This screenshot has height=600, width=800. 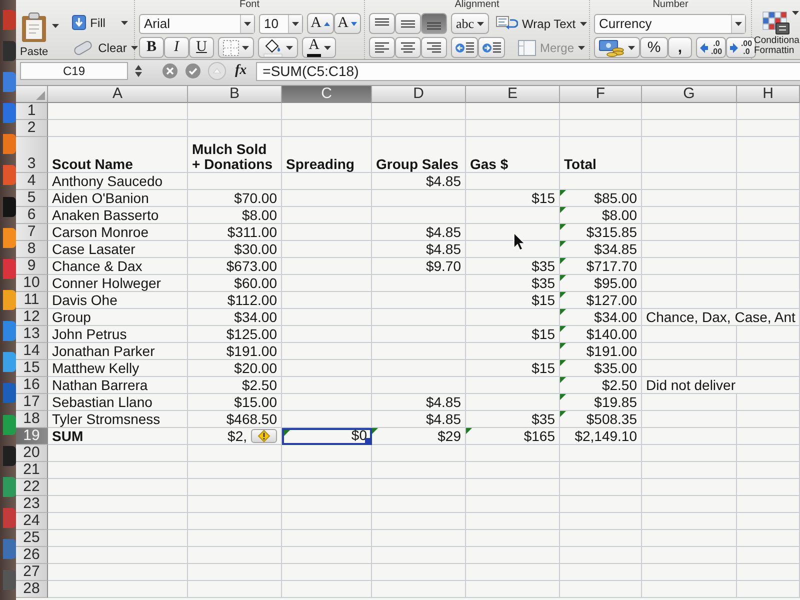 I want to click on grid-cell: $2,, so click(x=235, y=436).